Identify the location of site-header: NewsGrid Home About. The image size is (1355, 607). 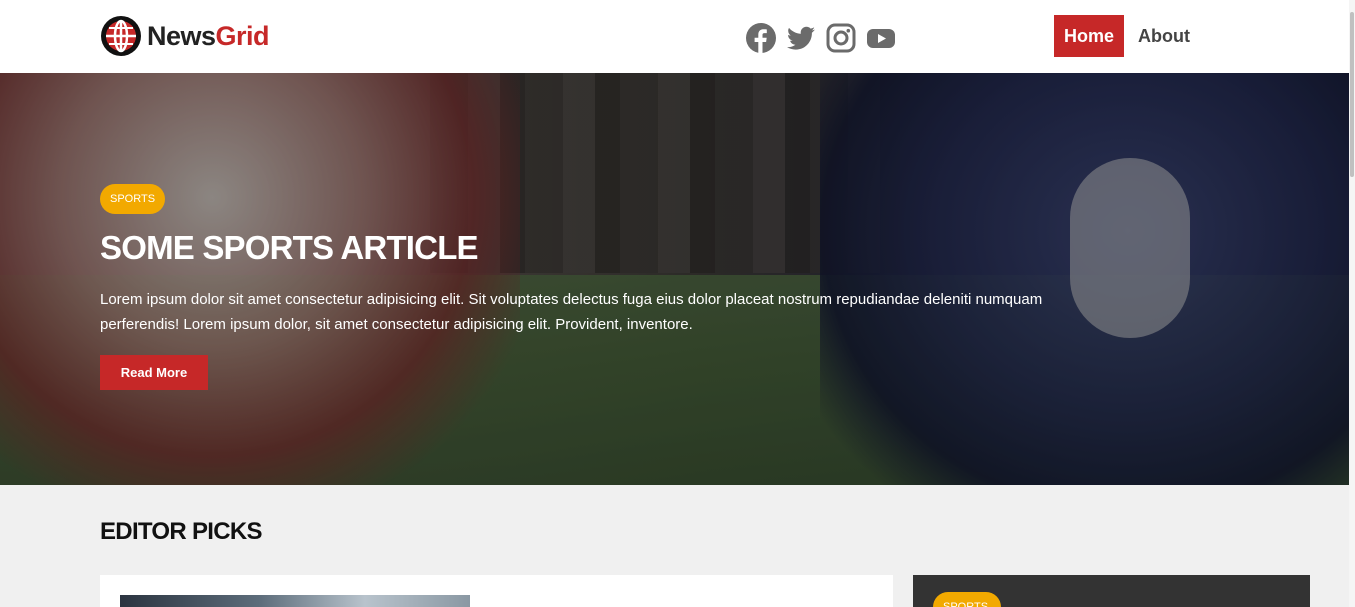
(674, 36).